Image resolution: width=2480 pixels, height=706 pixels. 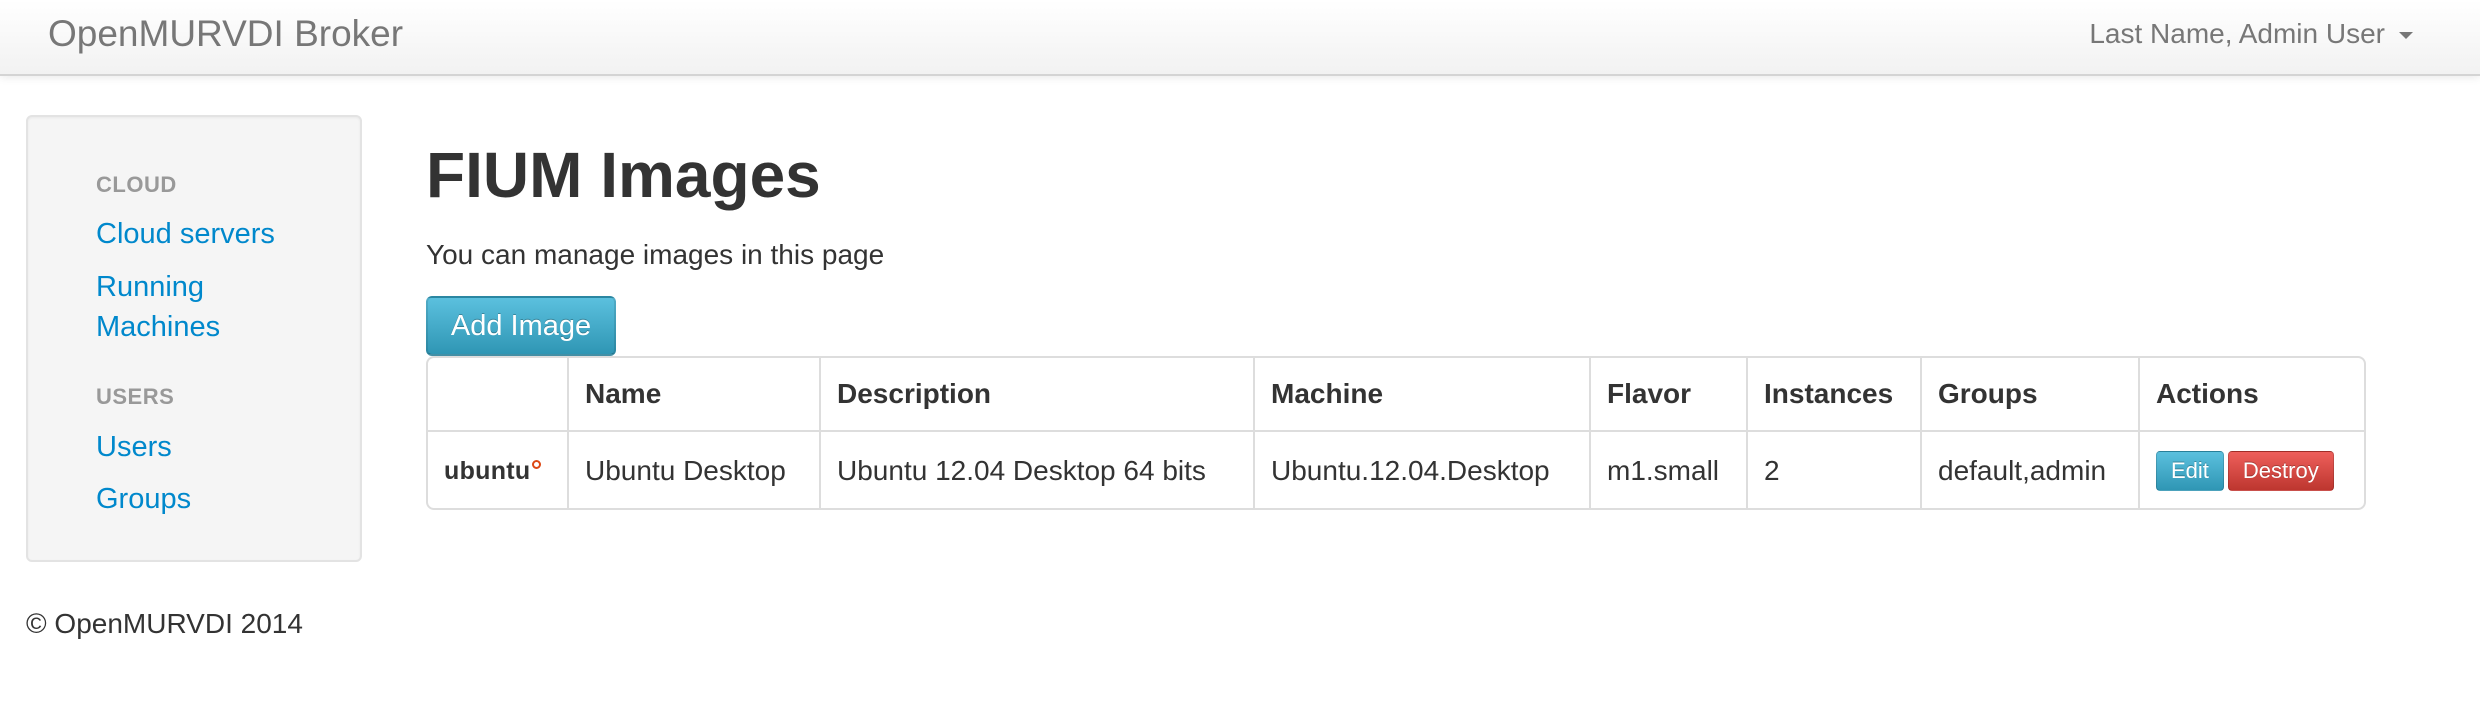 What do you see at coordinates (158, 327) in the screenshot?
I see `sidebar-item-running-line2: Machines` at bounding box center [158, 327].